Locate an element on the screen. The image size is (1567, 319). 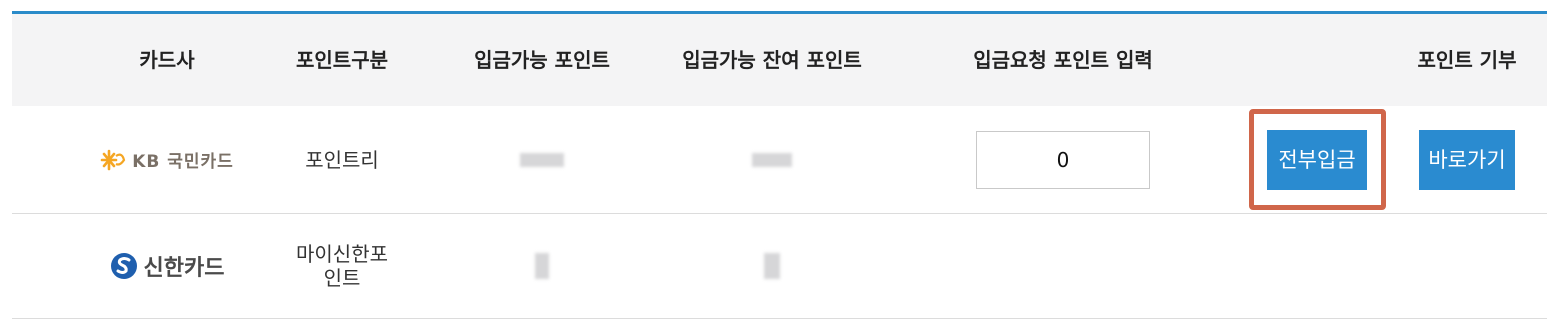
request-points-input is located at coordinates (1063, 159).